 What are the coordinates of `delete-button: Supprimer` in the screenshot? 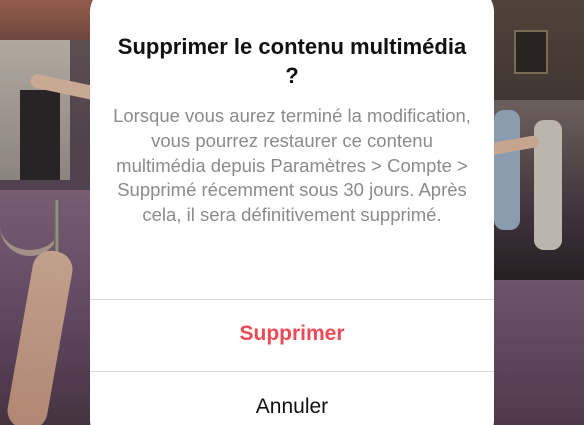 It's located at (292, 334).